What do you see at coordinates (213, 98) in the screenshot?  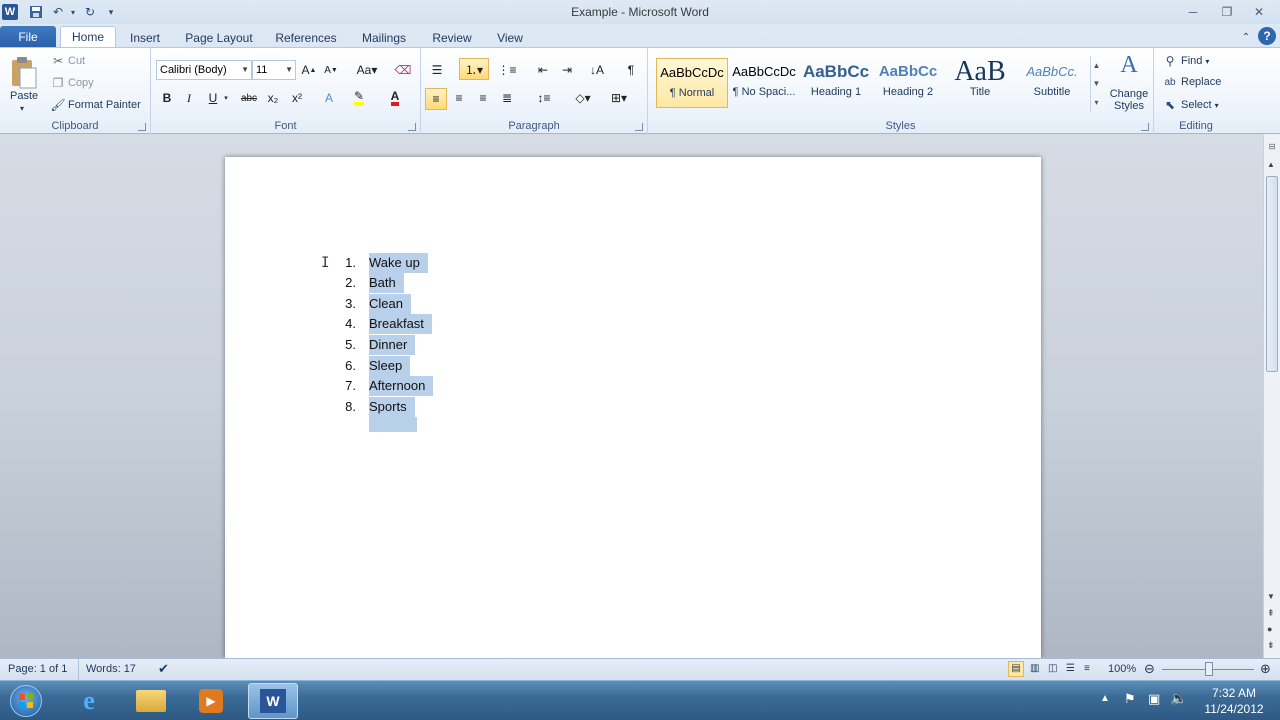 I see `underline-button: U` at bounding box center [213, 98].